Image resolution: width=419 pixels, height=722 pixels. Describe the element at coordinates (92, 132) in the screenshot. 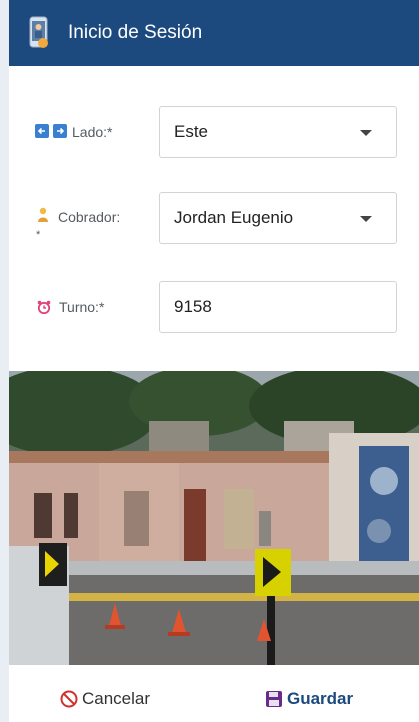

I see `lado-label: Lado:*` at that location.